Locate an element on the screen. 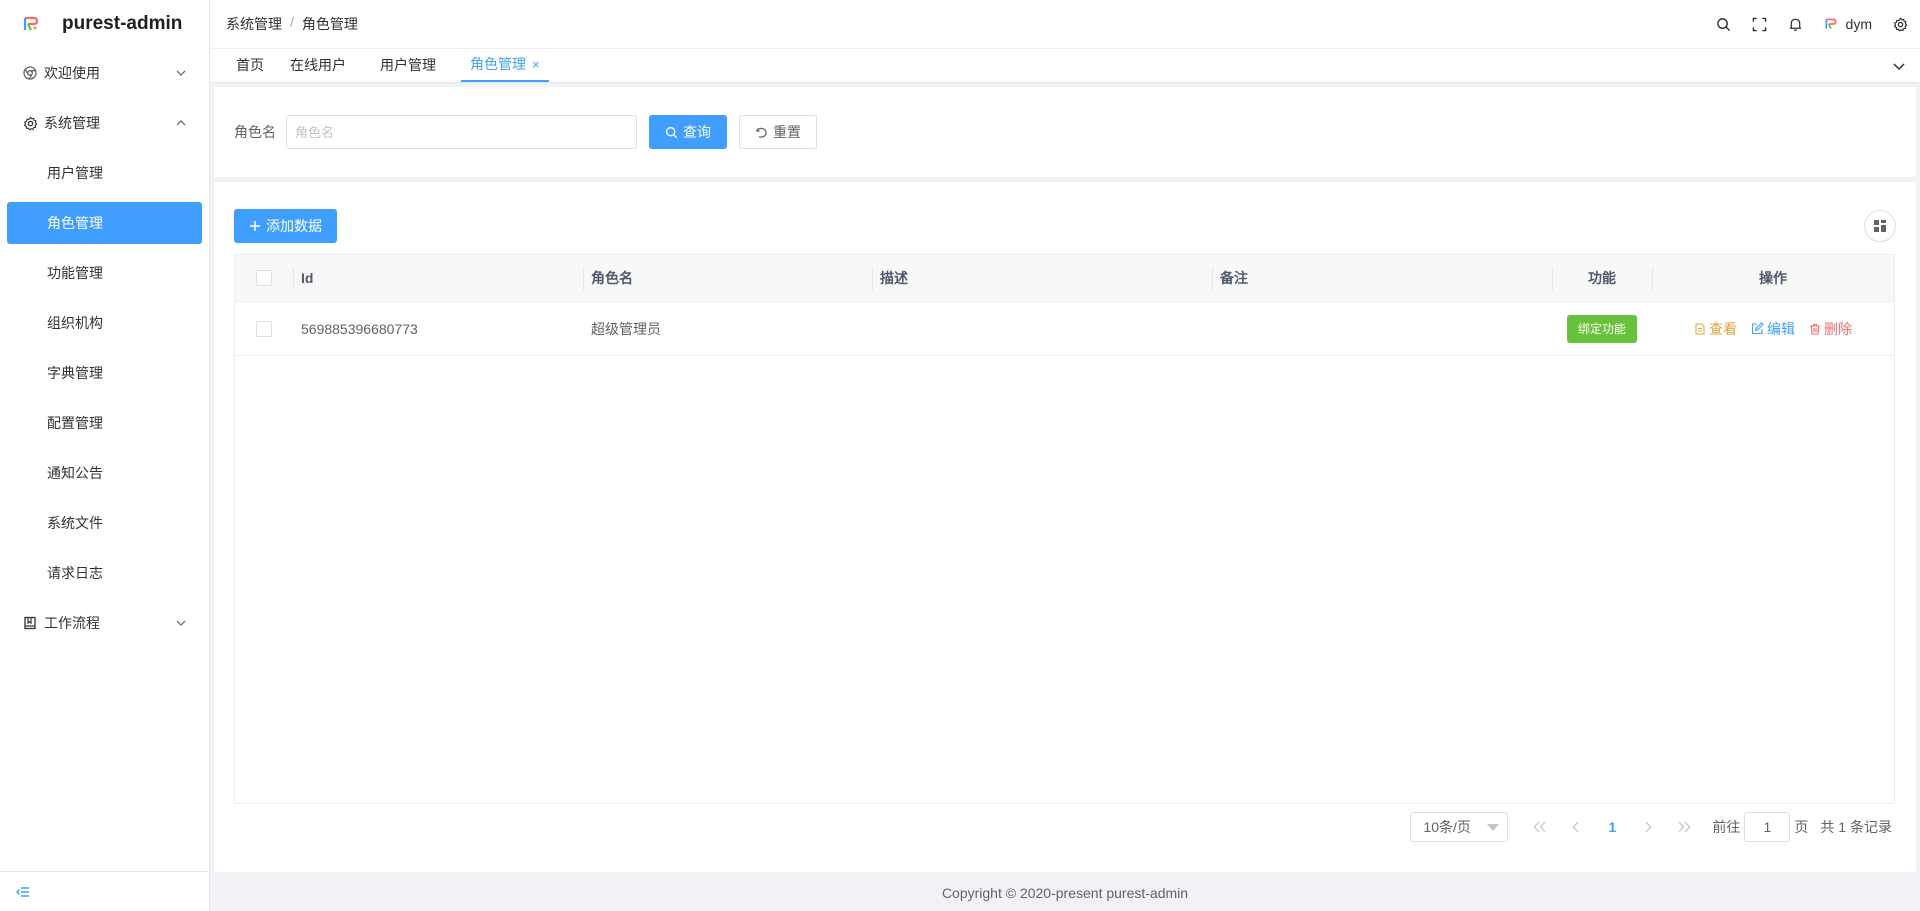 The height and width of the screenshot is (911, 1920). header-cell-select is located at coordinates (264, 278).